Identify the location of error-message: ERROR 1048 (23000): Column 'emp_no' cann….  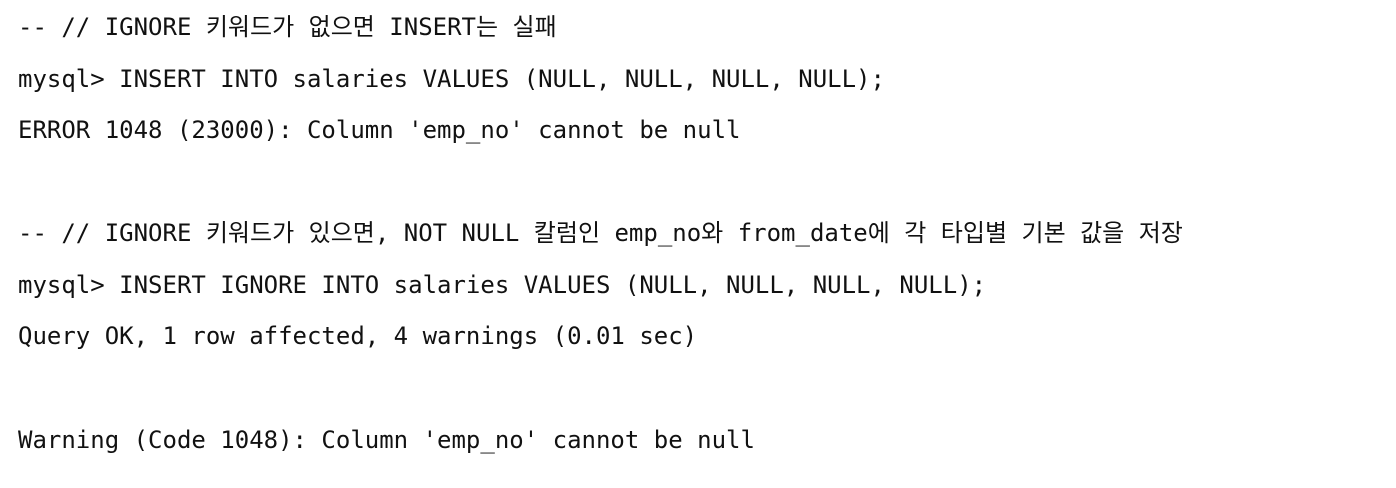
(379, 130).